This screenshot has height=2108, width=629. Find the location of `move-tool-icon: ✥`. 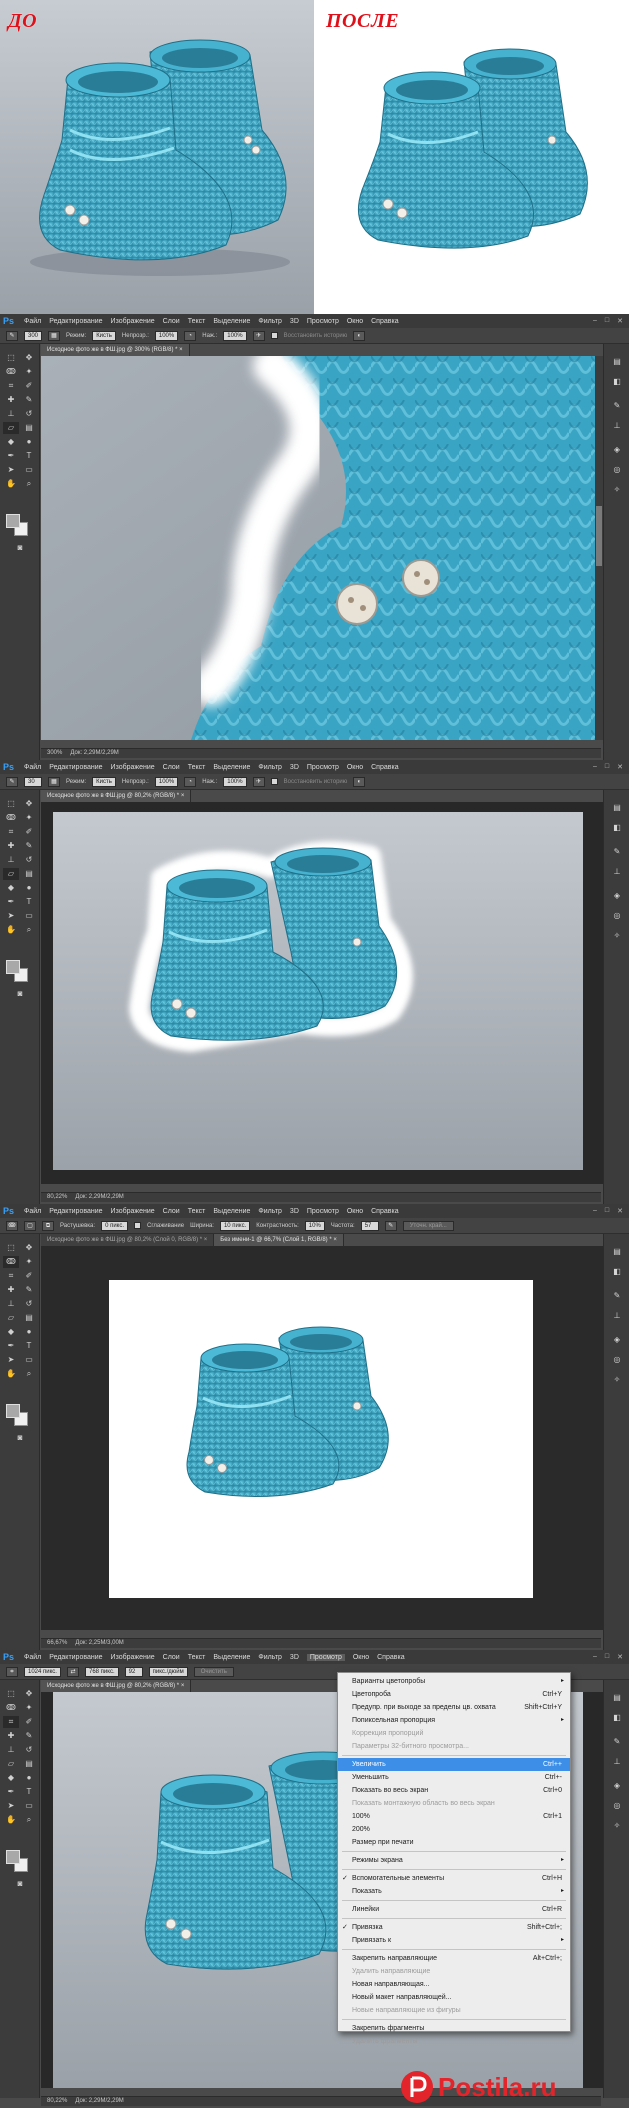

move-tool-icon: ✥ is located at coordinates (29, 1248).